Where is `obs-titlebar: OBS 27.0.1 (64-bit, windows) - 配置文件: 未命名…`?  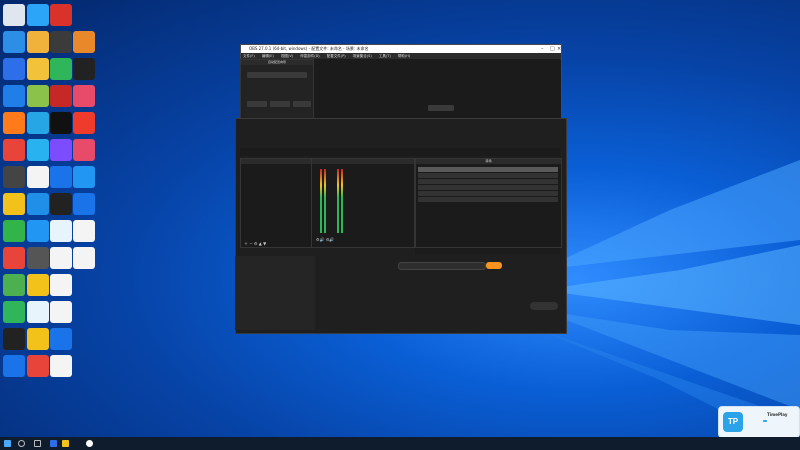 obs-titlebar: OBS 27.0.1 (64-bit, windows) - 配置文件: 未命名… is located at coordinates (401, 49).